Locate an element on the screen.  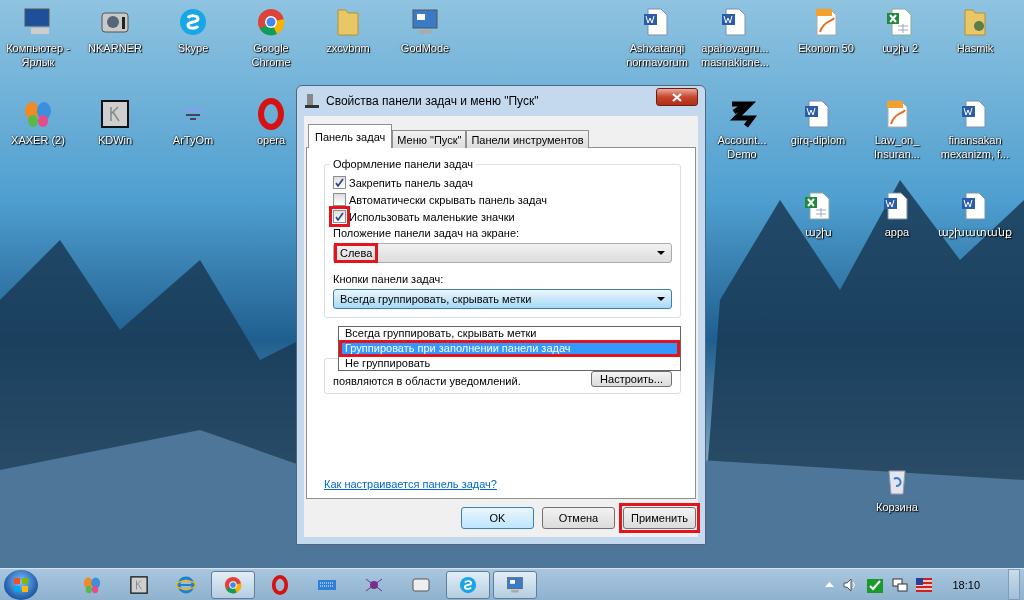
desktop-icon-label: XAXER (2) is located at coordinates (38, 140).